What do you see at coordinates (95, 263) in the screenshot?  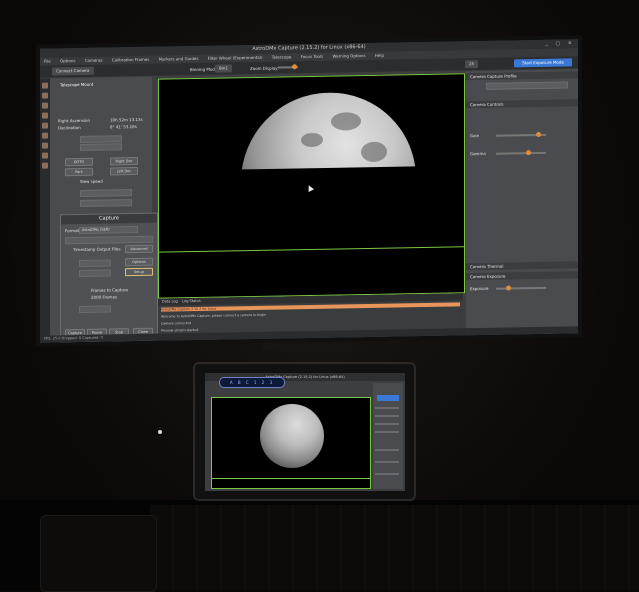 I see `limit-select` at bounding box center [95, 263].